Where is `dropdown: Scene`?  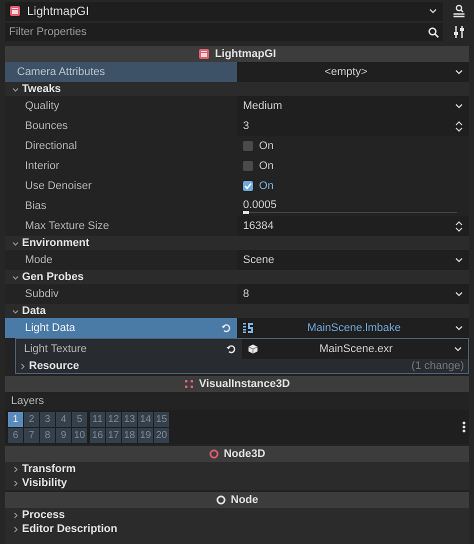 dropdown: Scene is located at coordinates (353, 260).